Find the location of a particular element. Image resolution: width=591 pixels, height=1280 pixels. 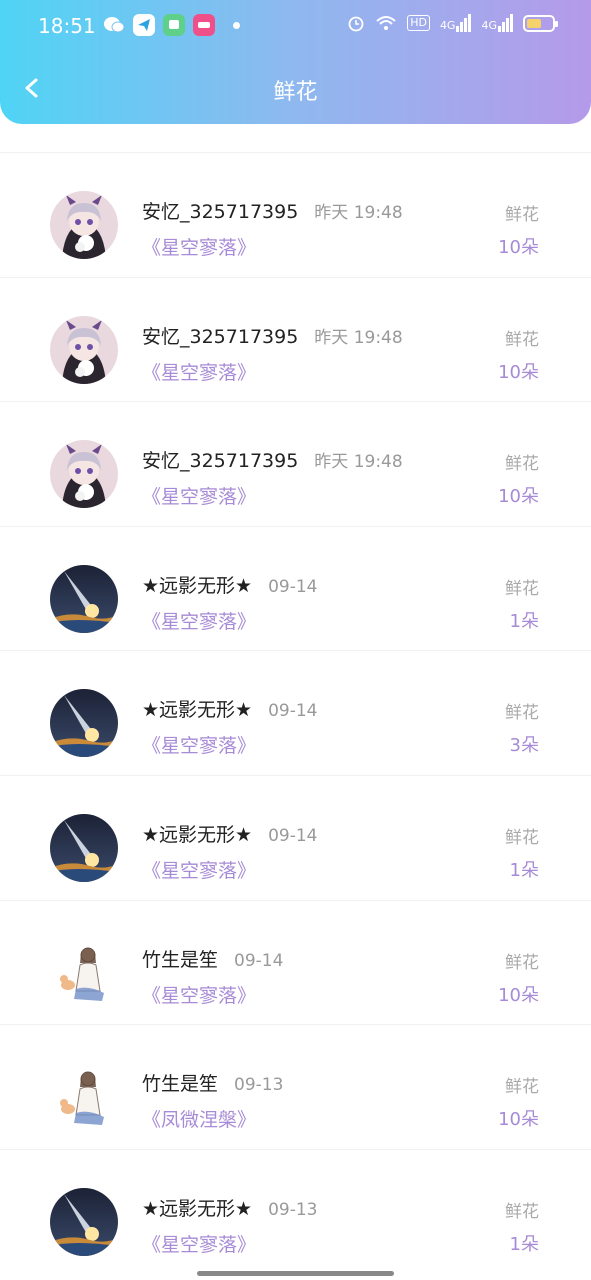

home-indicator is located at coordinates (295, 1273).